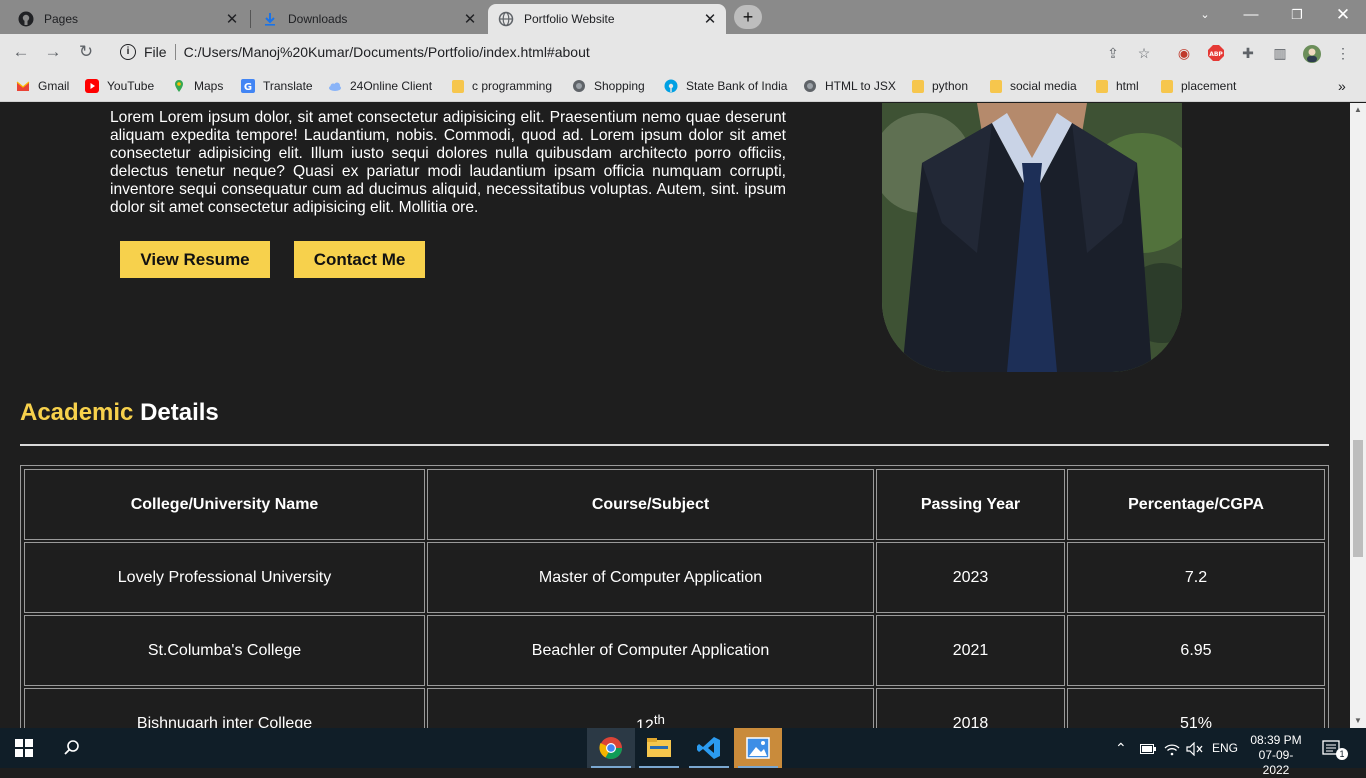 The height and width of the screenshot is (778, 1366). I want to click on bookmarks-overflow-button: », so click(1342, 86).